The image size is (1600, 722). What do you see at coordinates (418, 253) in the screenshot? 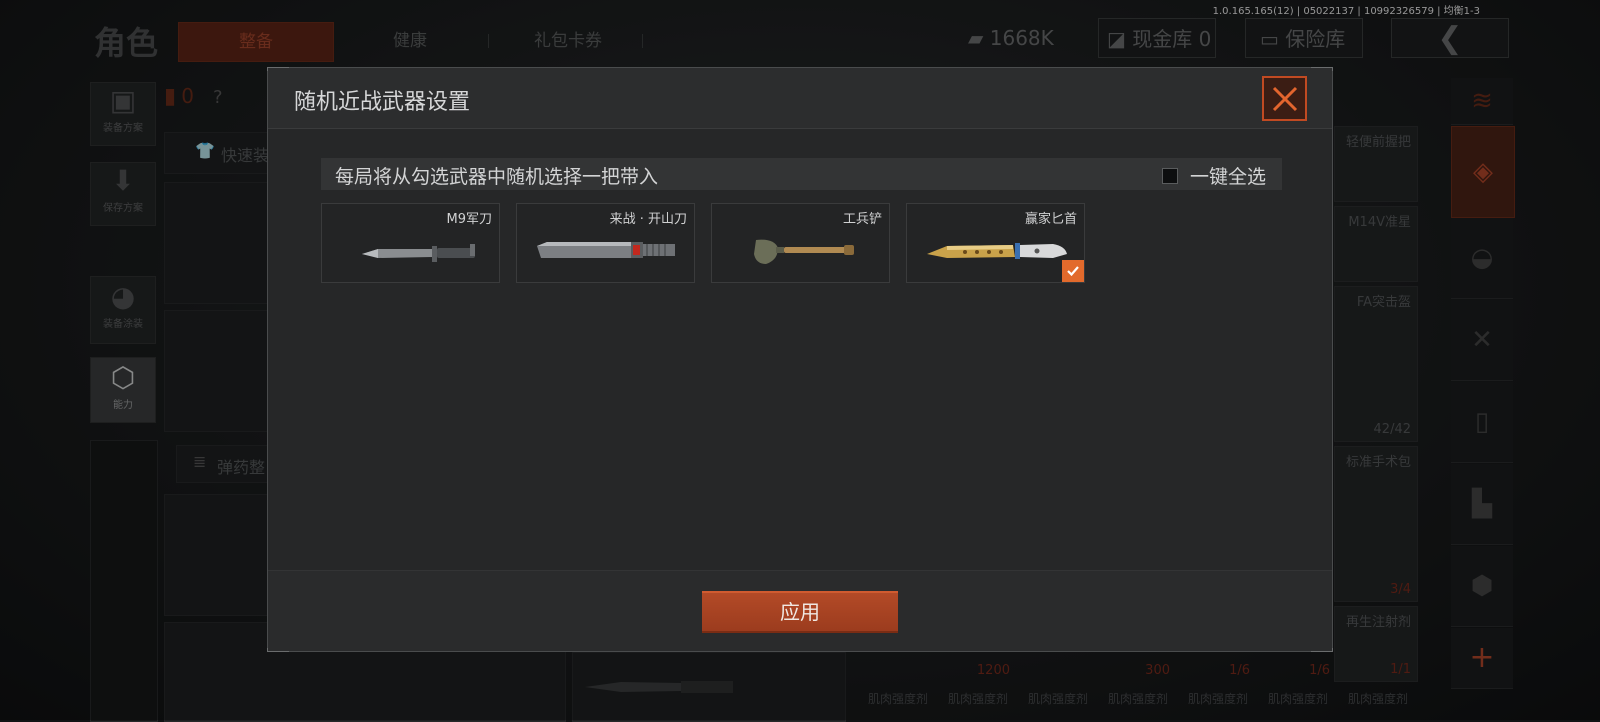
I see `bayonet-icon` at bounding box center [418, 253].